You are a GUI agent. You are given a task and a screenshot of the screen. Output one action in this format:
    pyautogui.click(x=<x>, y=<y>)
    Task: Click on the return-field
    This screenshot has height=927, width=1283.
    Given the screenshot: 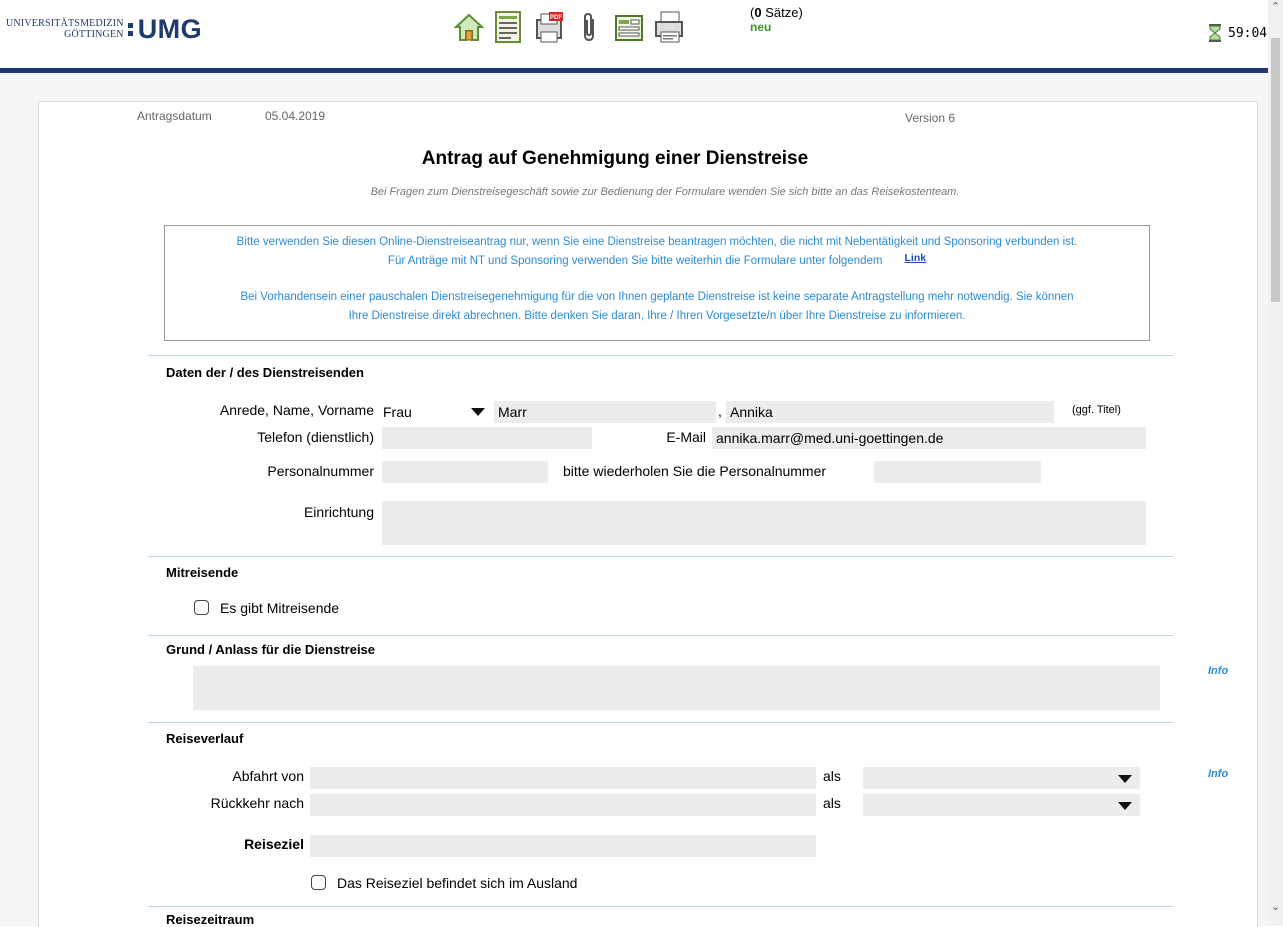 What is the action you would take?
    pyautogui.click(x=563, y=805)
    